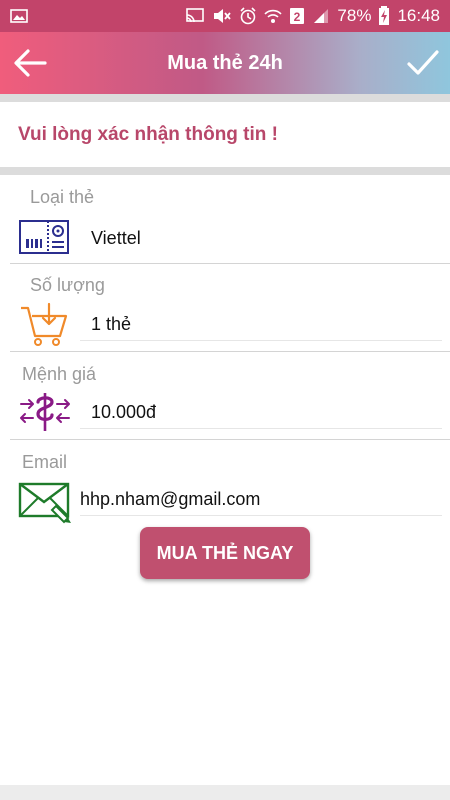 This screenshot has height=800, width=450. I want to click on field-denomination: Mệnh giá 10.000đ, so click(225, 395).